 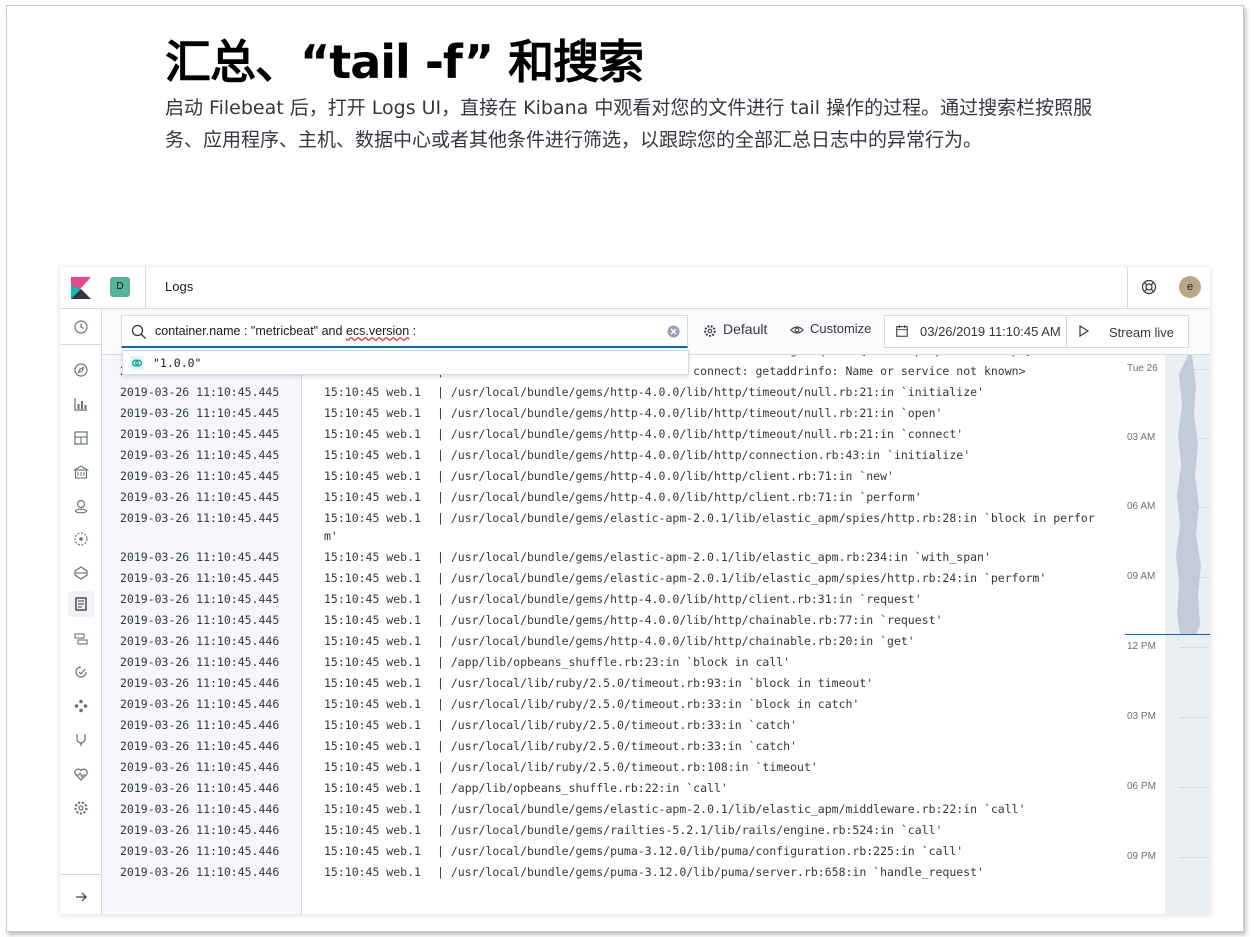 What do you see at coordinates (81, 327) in the screenshot?
I see `clock-icon` at bounding box center [81, 327].